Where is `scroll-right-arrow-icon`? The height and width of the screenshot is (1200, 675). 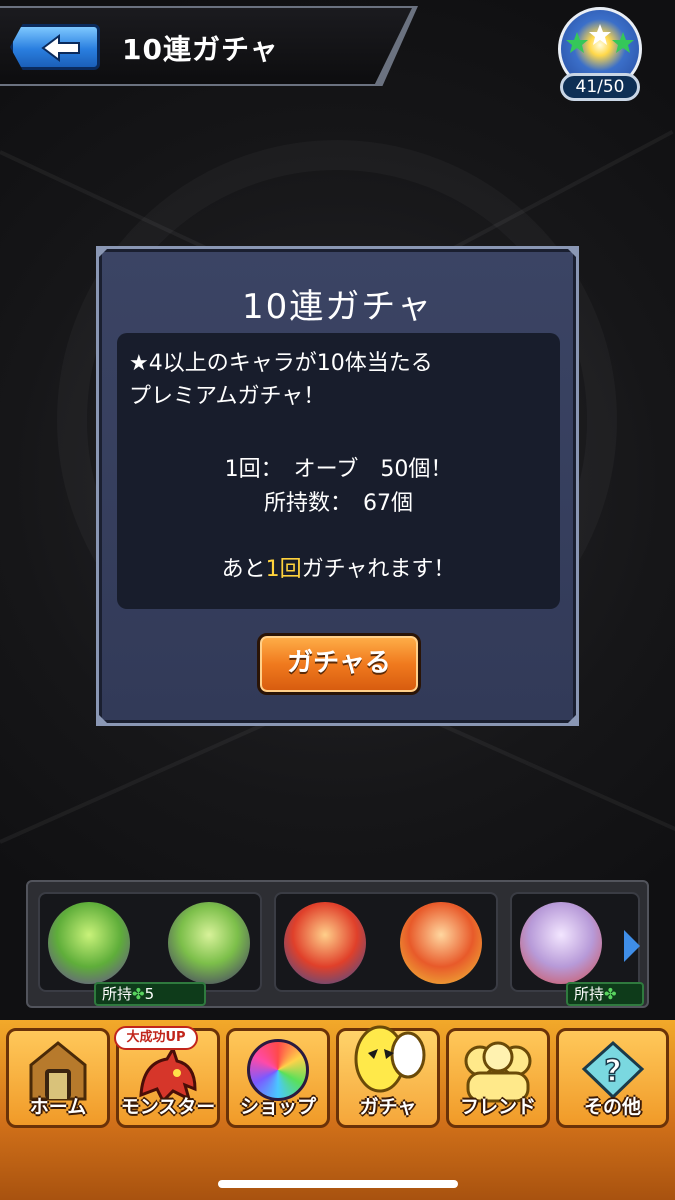
scroll-right-arrow-icon is located at coordinates (632, 946).